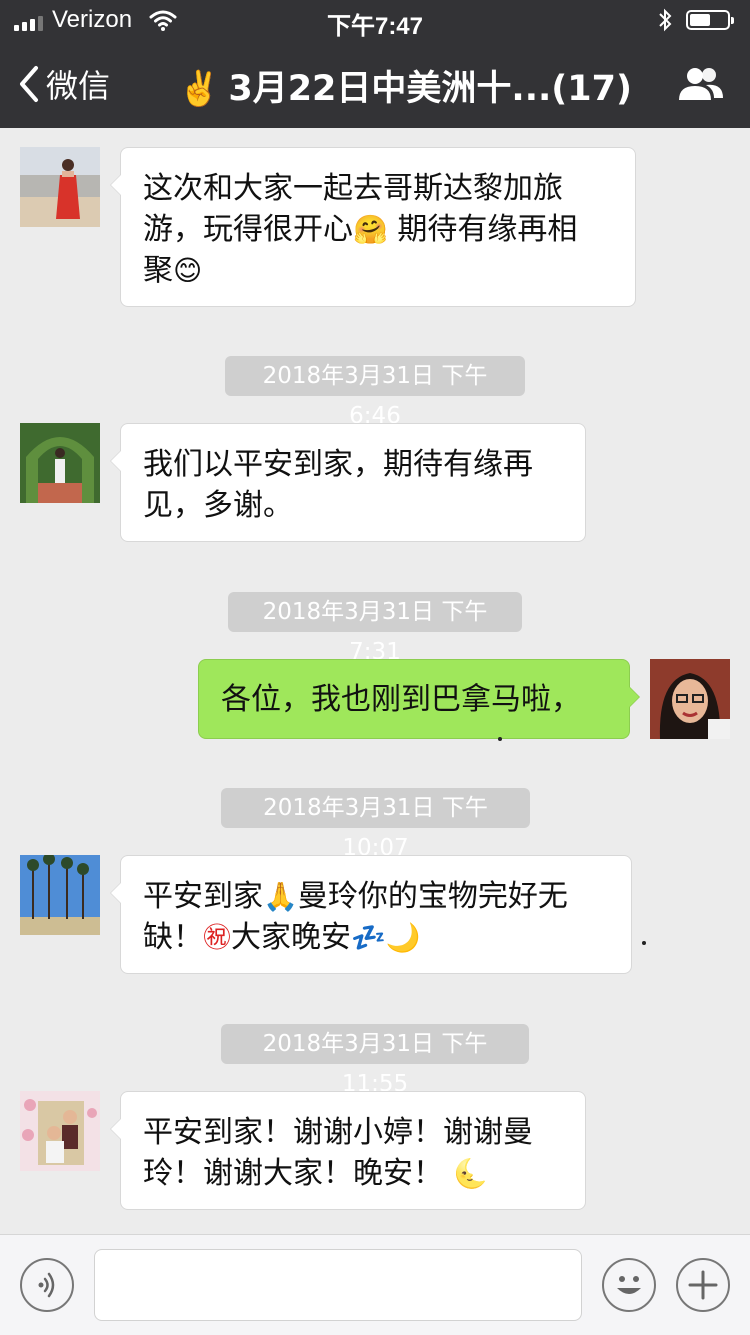 The image size is (750, 1335). I want to click on more-button, so click(703, 1285).